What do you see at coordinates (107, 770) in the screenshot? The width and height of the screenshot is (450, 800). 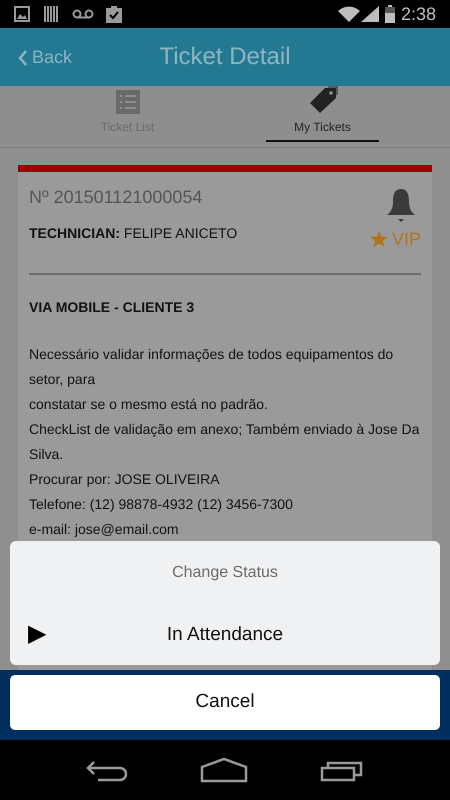 I see `back-nav-icon` at bounding box center [107, 770].